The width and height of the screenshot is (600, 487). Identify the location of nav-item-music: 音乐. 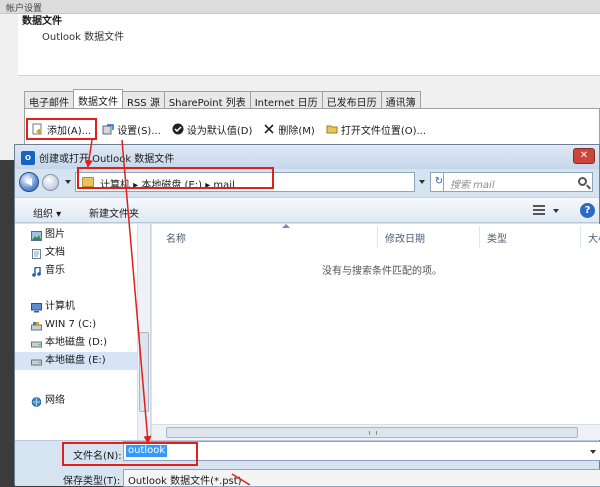
(76, 271).